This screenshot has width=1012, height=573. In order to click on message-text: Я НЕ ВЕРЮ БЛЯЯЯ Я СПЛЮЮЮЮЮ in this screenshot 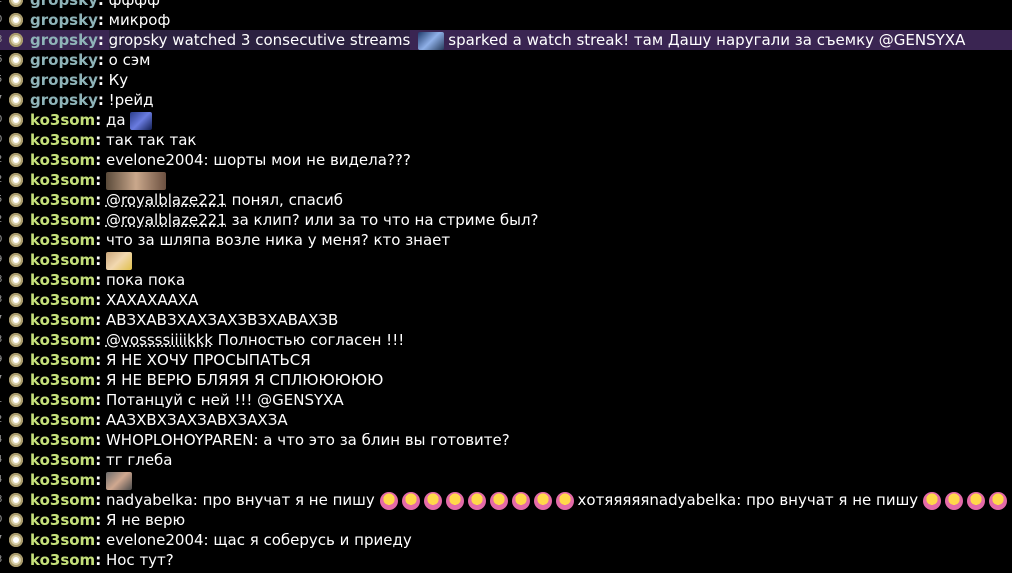, I will do `click(244, 380)`.